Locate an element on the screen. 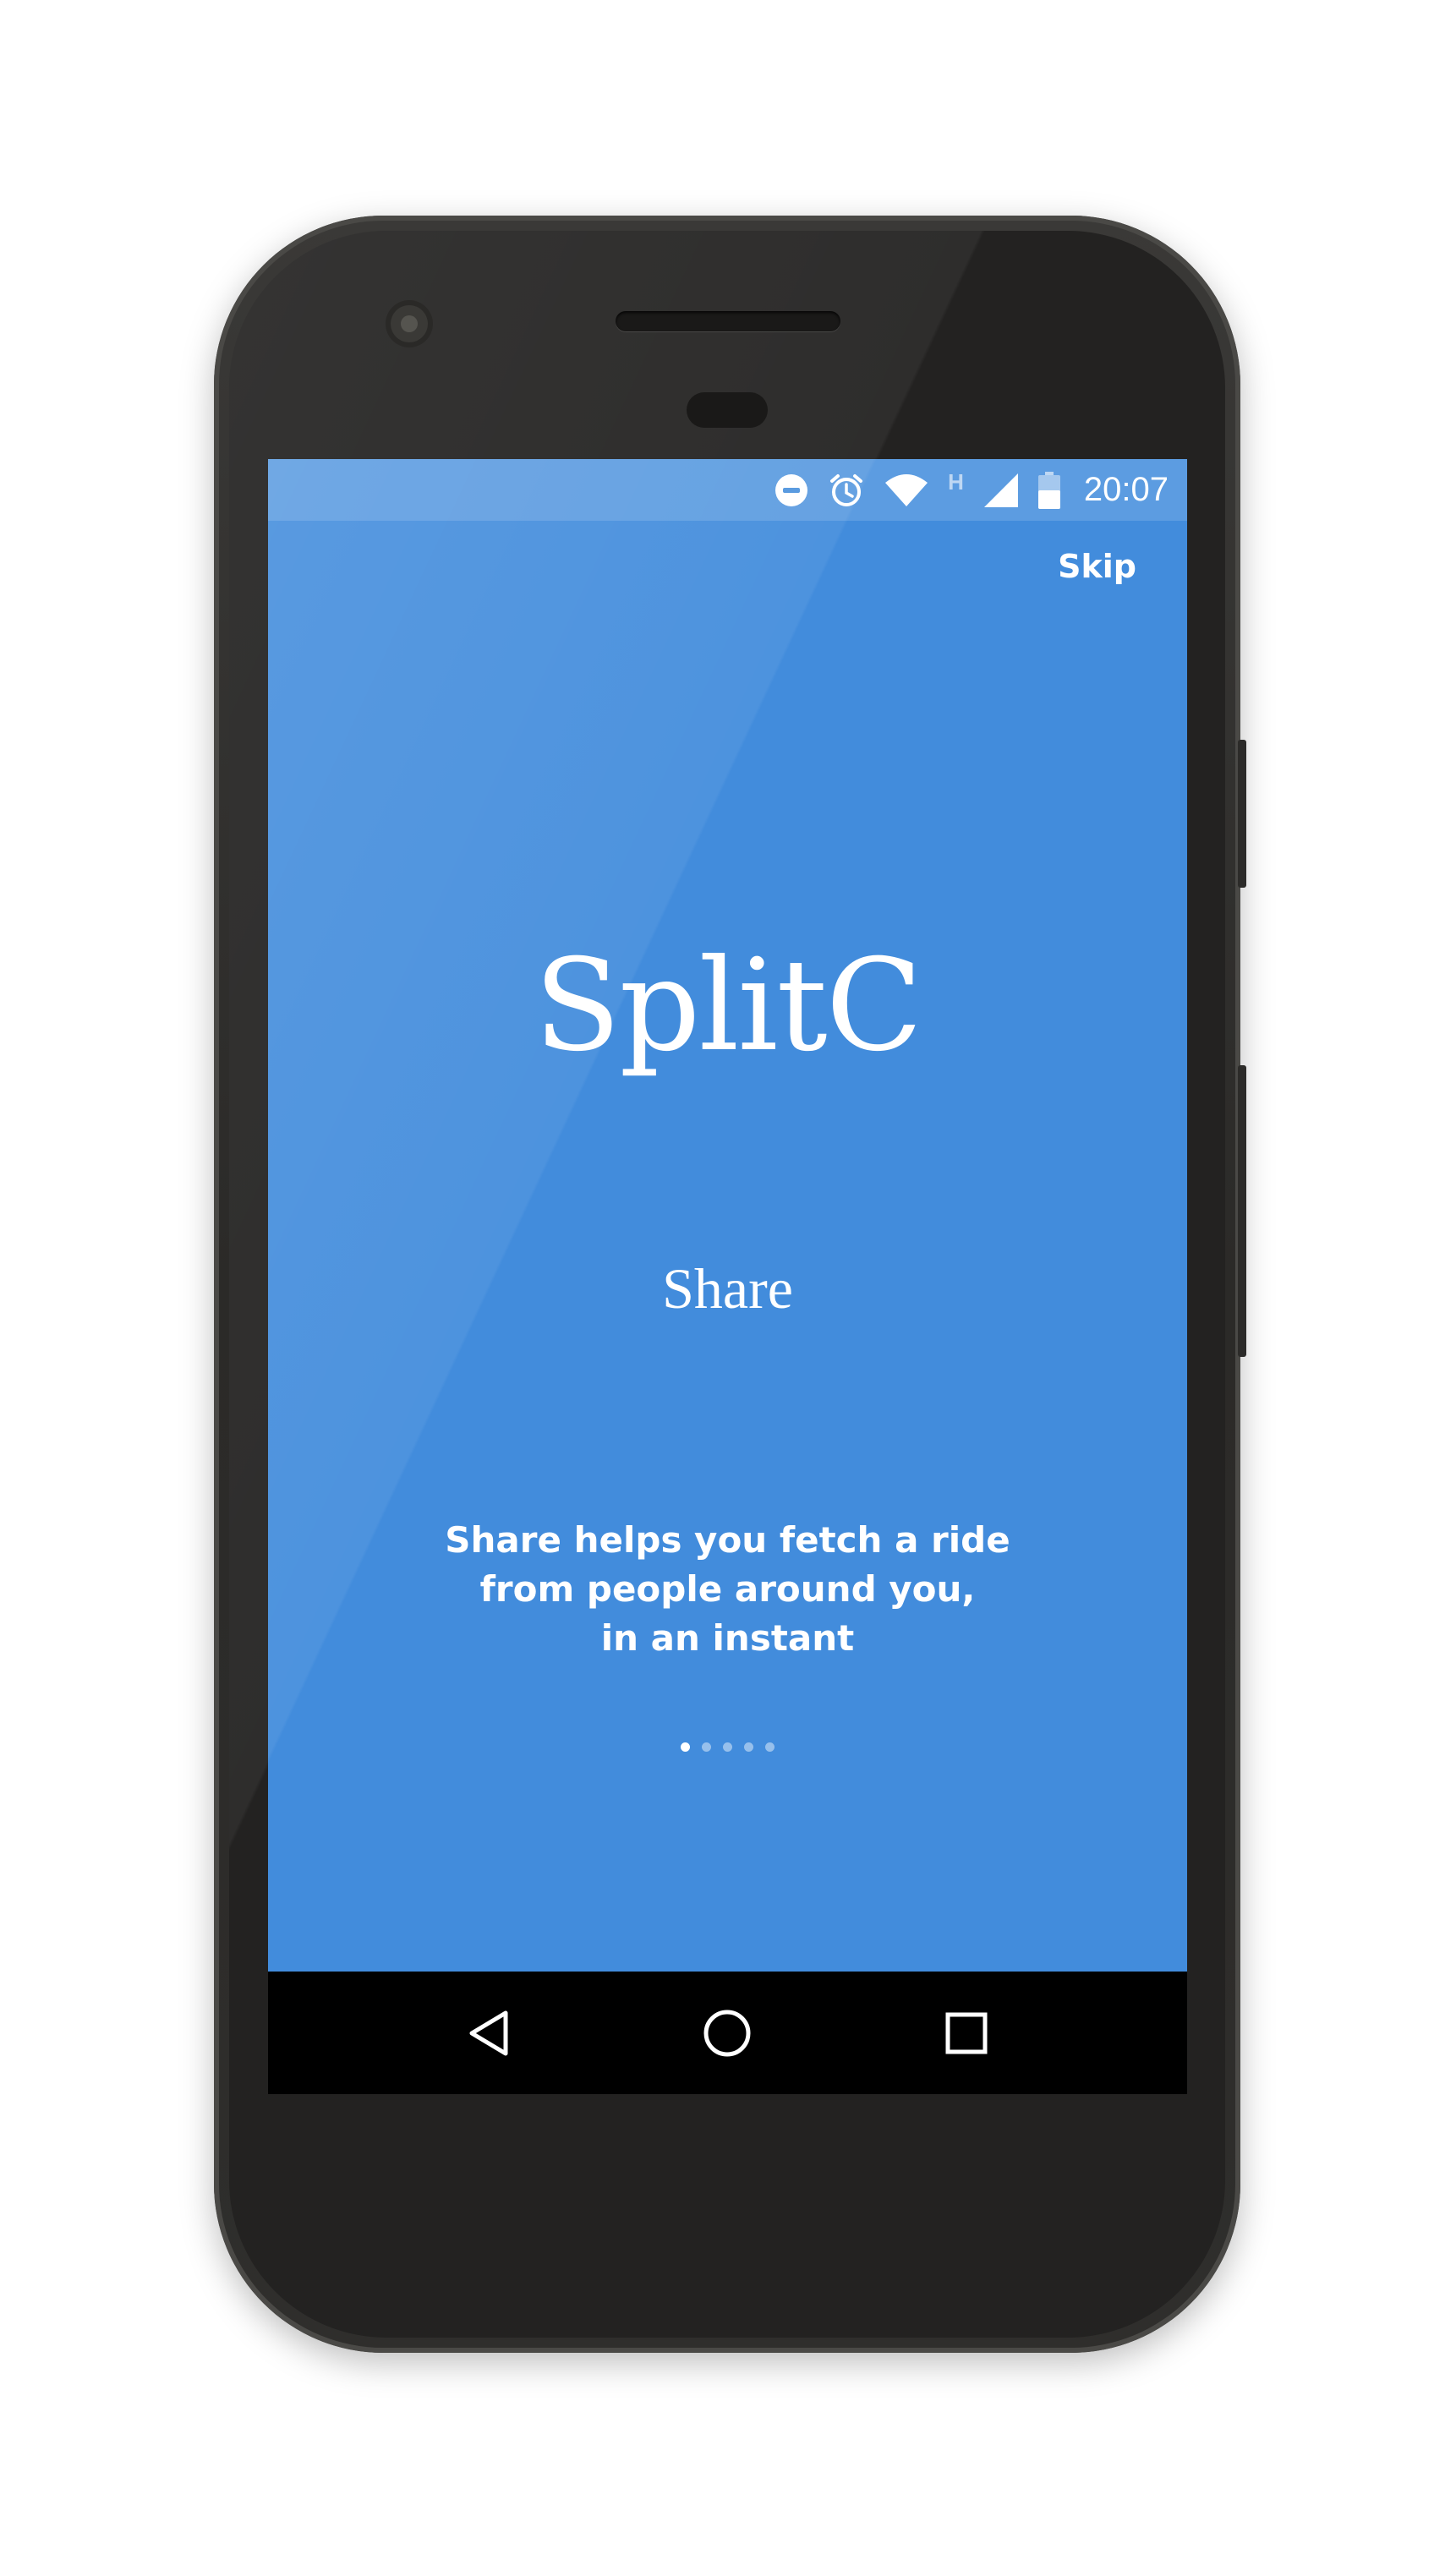 The height and width of the screenshot is (2576, 1456). wifi-icon is located at coordinates (906, 491).